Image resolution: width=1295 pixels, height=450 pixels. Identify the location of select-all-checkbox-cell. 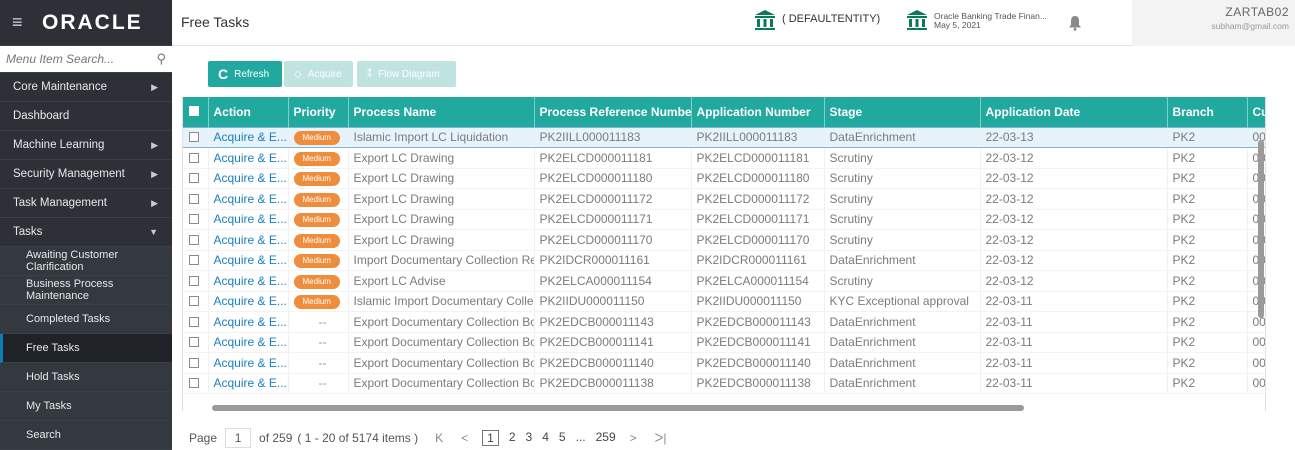
(196, 112).